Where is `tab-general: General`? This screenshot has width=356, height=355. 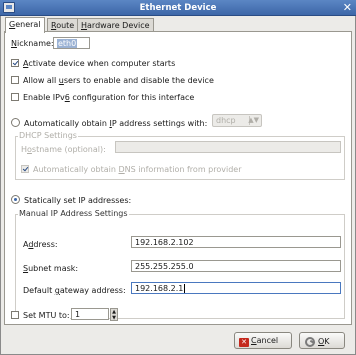
tab-general: General is located at coordinates (25, 25).